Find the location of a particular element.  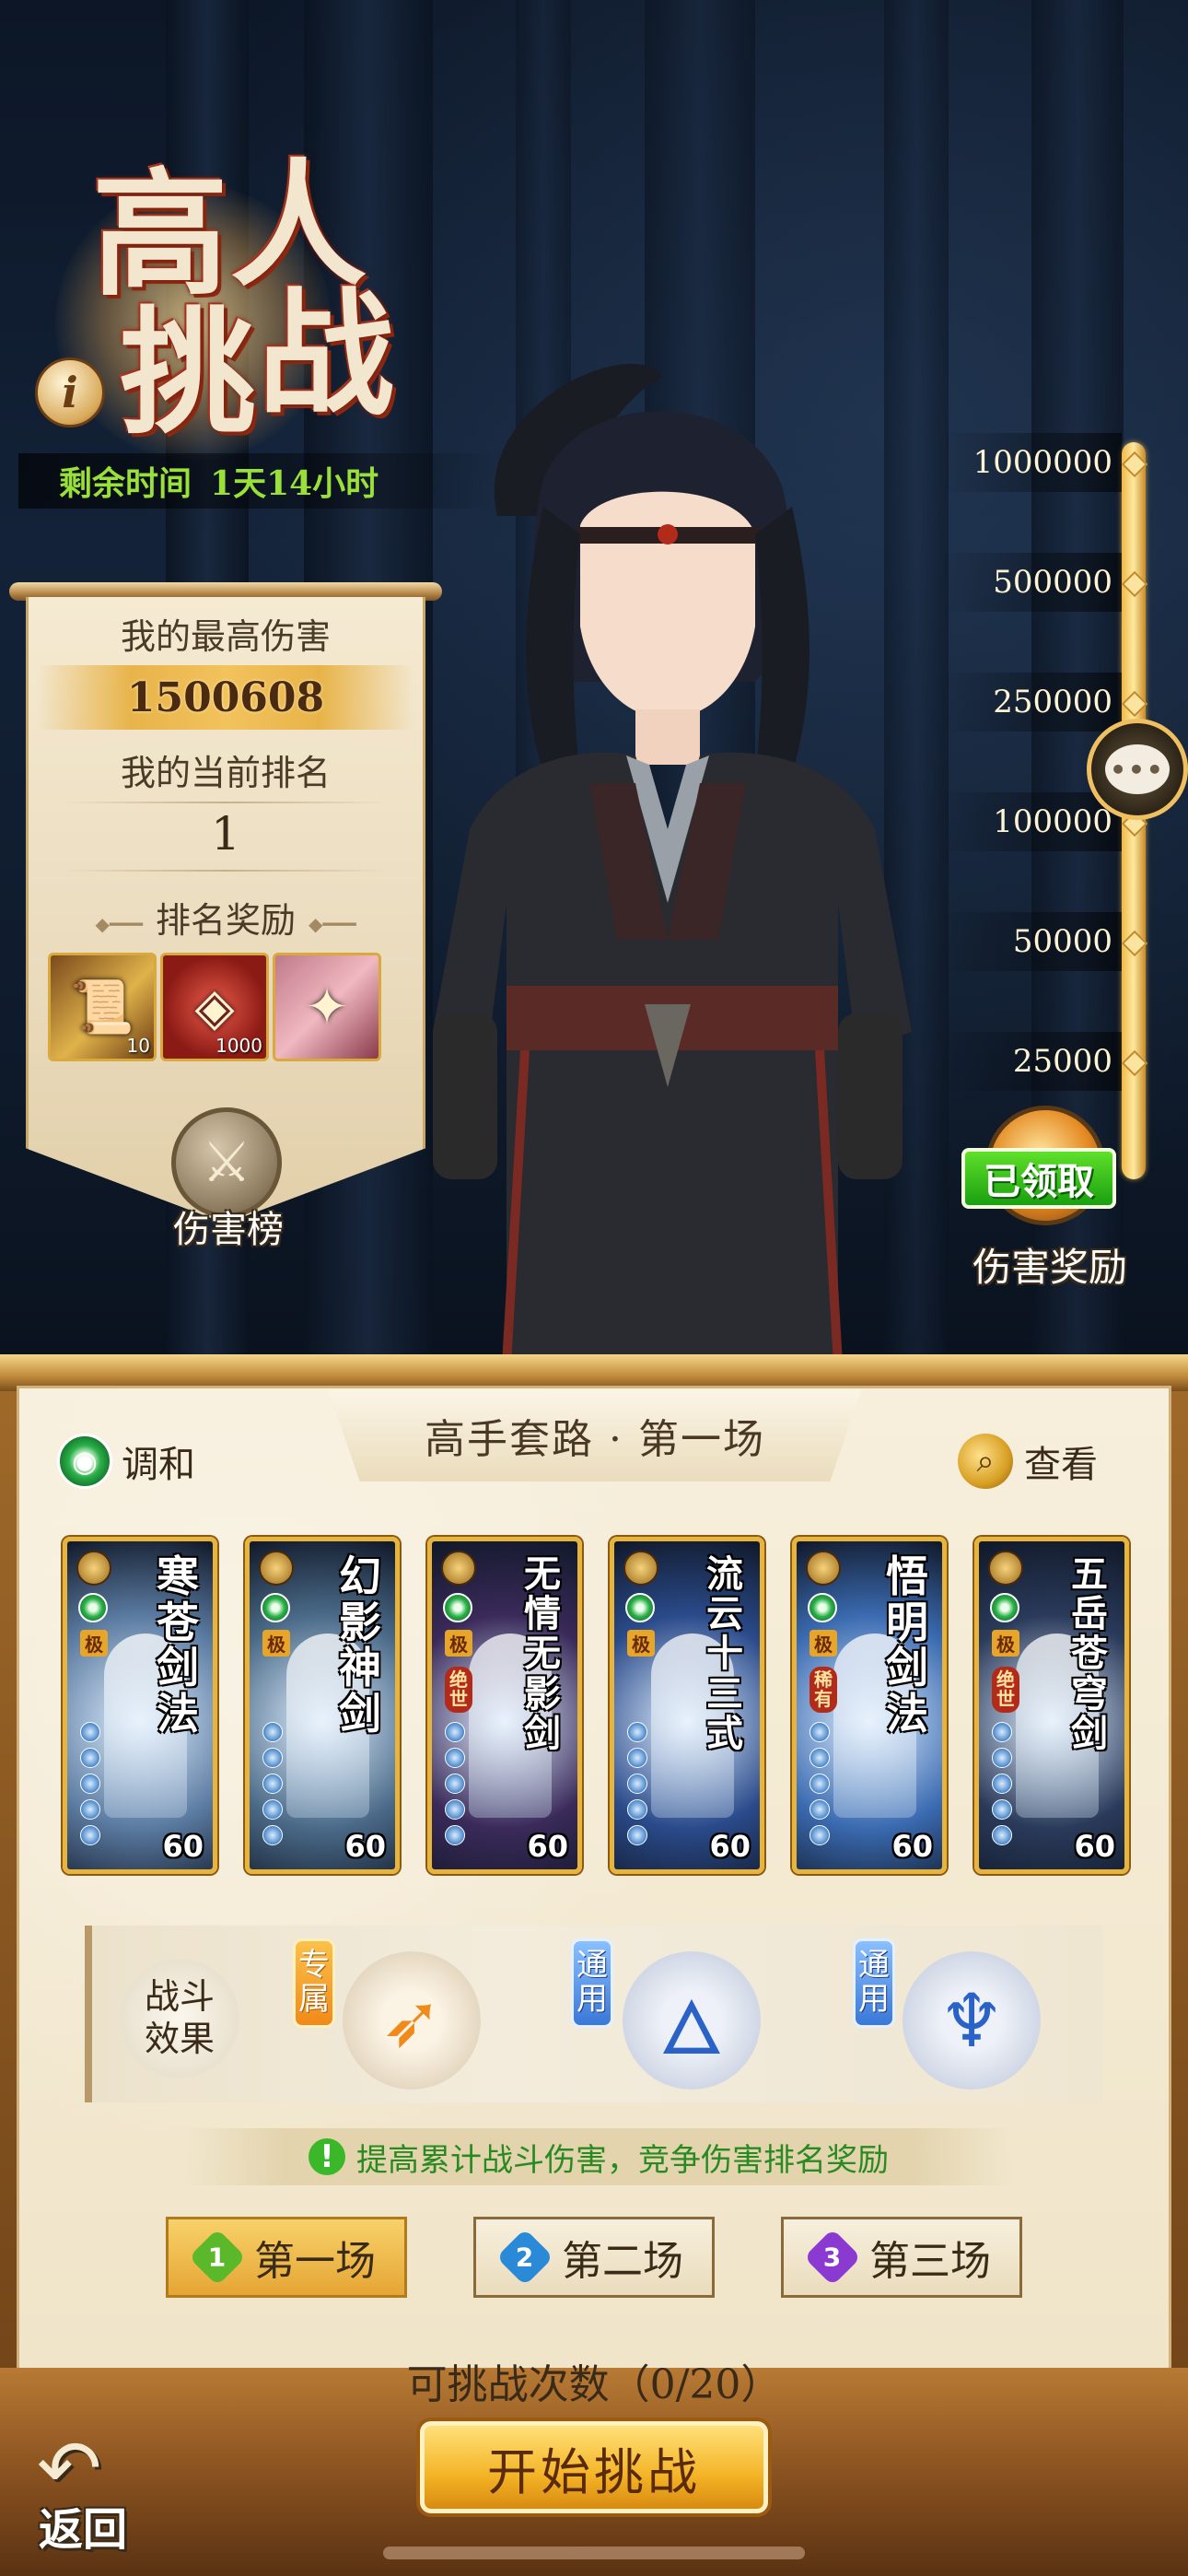

stage-title: 高手套路 · 第一场 is located at coordinates (595, 1435).